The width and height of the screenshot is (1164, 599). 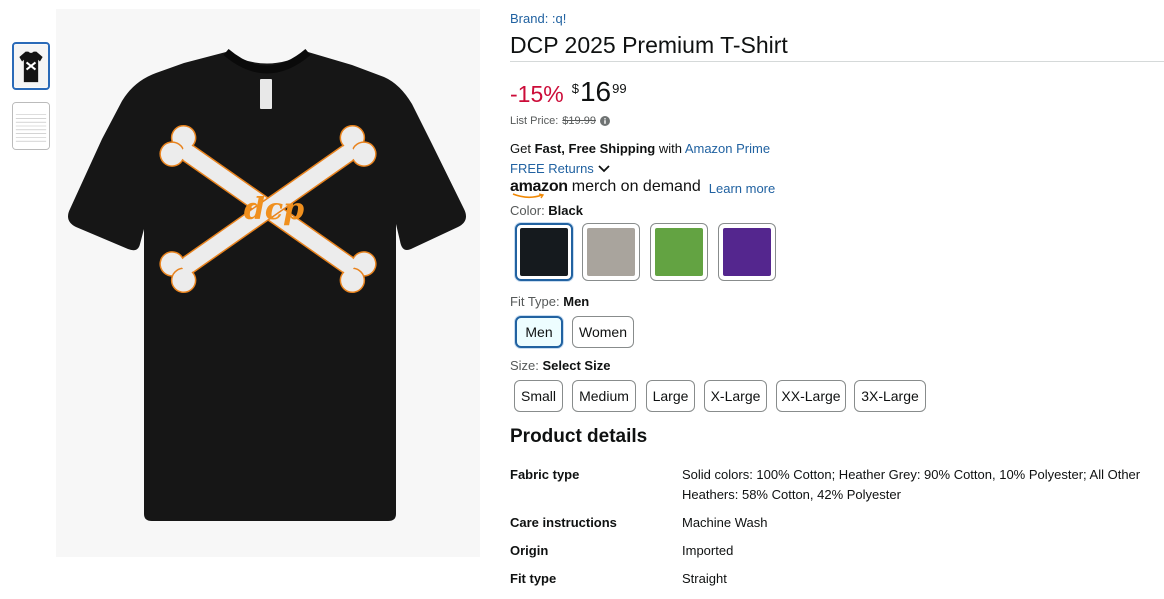 What do you see at coordinates (704, 578) in the screenshot?
I see `product-detail-value: Straight` at bounding box center [704, 578].